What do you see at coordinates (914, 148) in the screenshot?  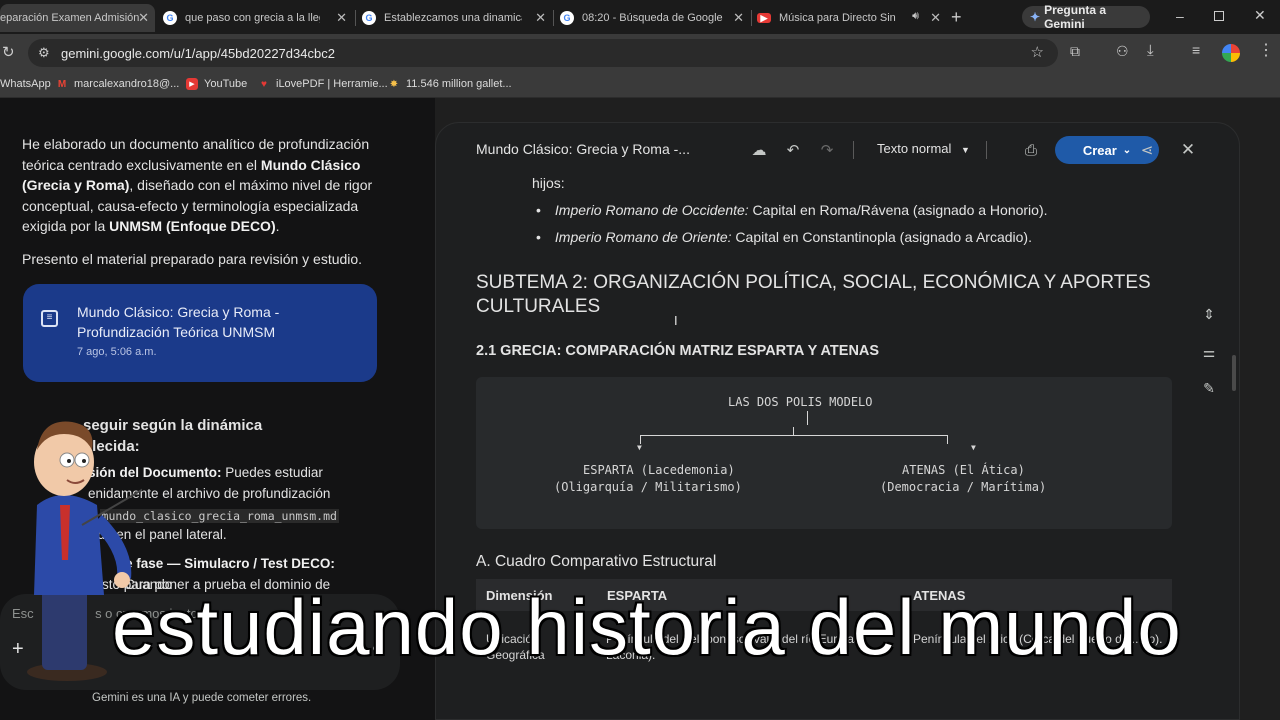 I see `text-style-label: Texto normal` at bounding box center [914, 148].